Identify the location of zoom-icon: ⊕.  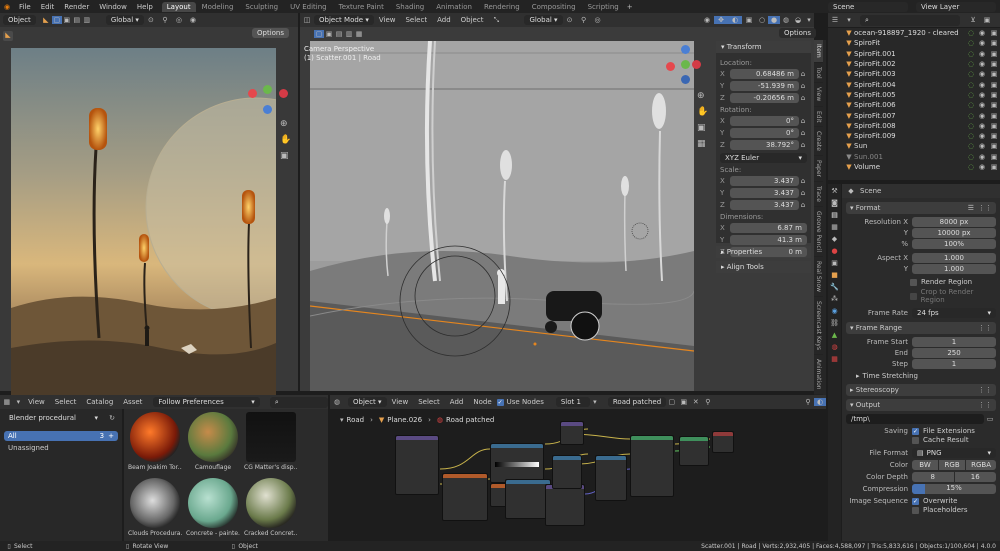
(284, 124).